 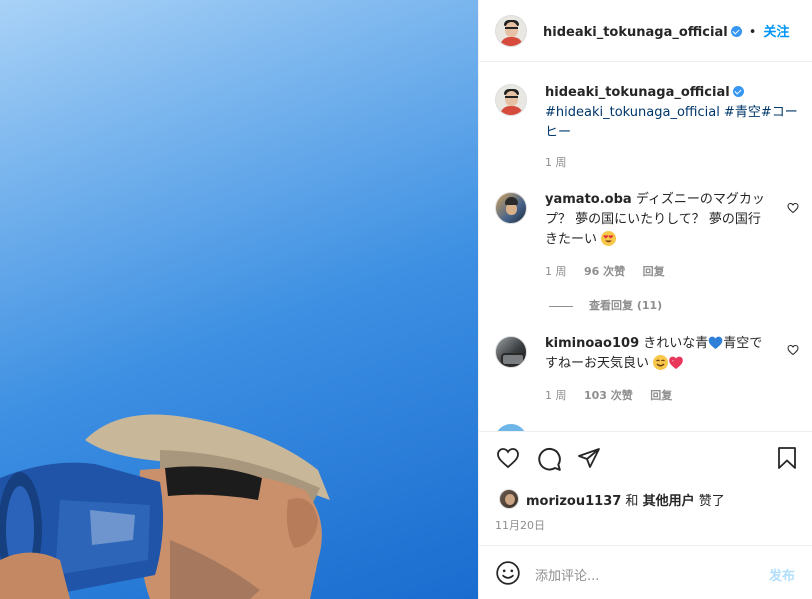 What do you see at coordinates (511, 427) in the screenshot?
I see `comment-avatar-next` at bounding box center [511, 427].